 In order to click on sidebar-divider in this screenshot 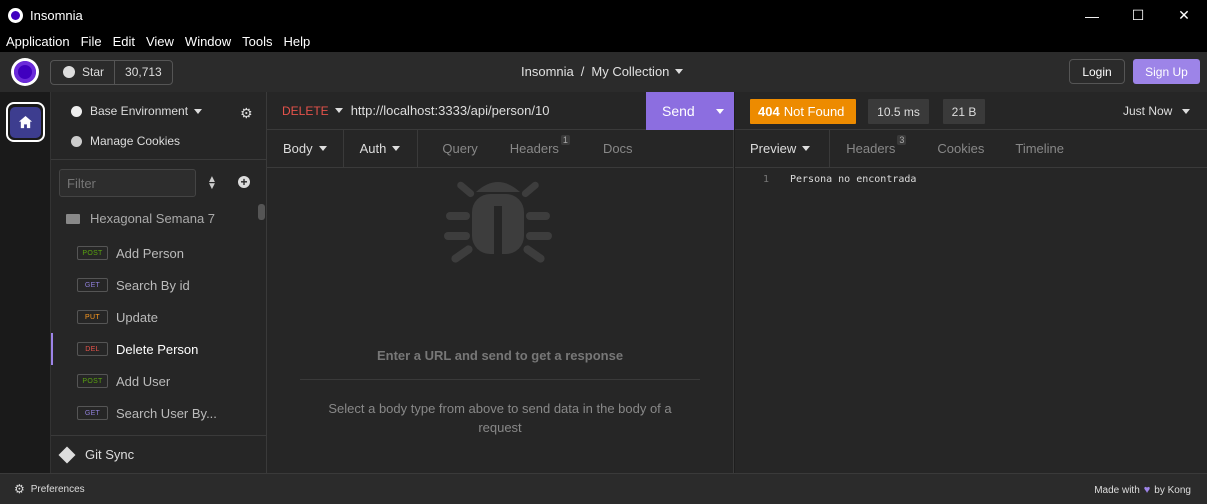, I will do `click(158, 159)`.